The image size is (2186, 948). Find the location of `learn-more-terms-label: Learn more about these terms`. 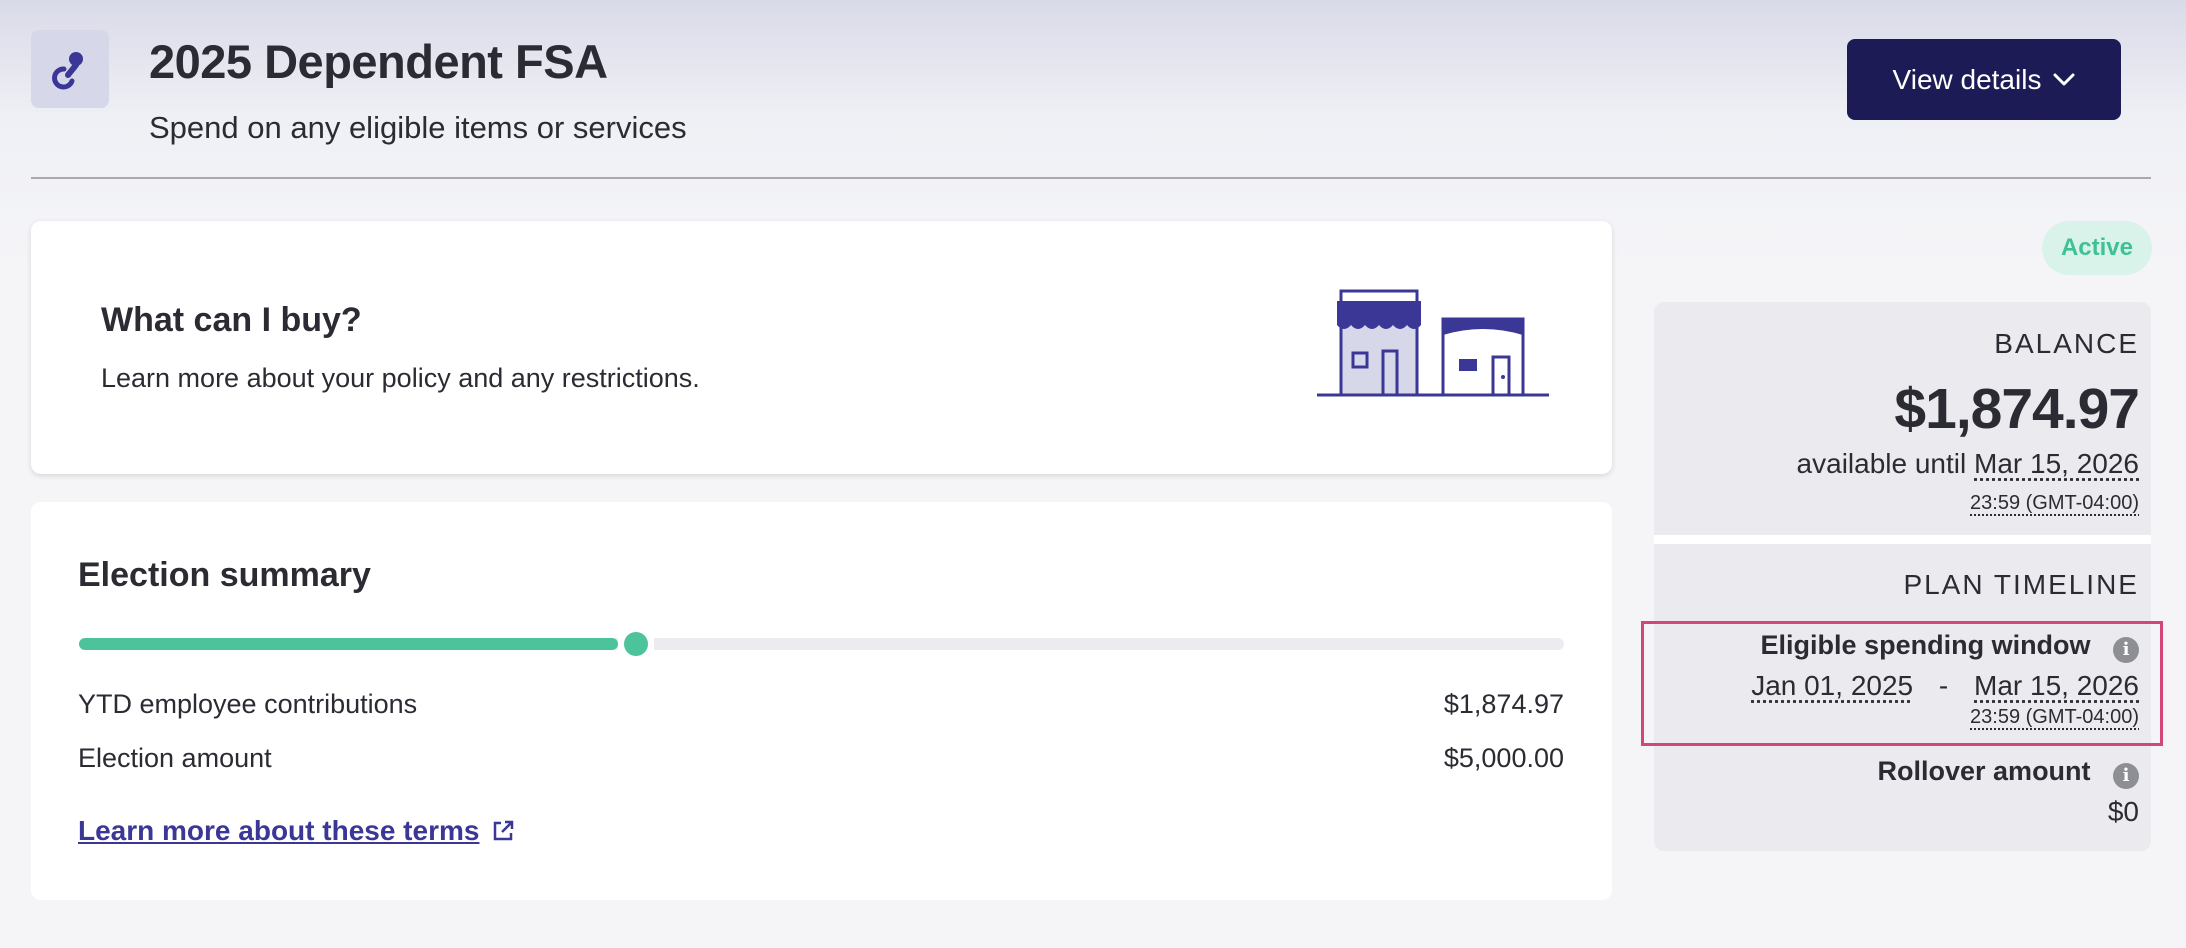

learn-more-terms-label: Learn more about these terms is located at coordinates (279, 830).